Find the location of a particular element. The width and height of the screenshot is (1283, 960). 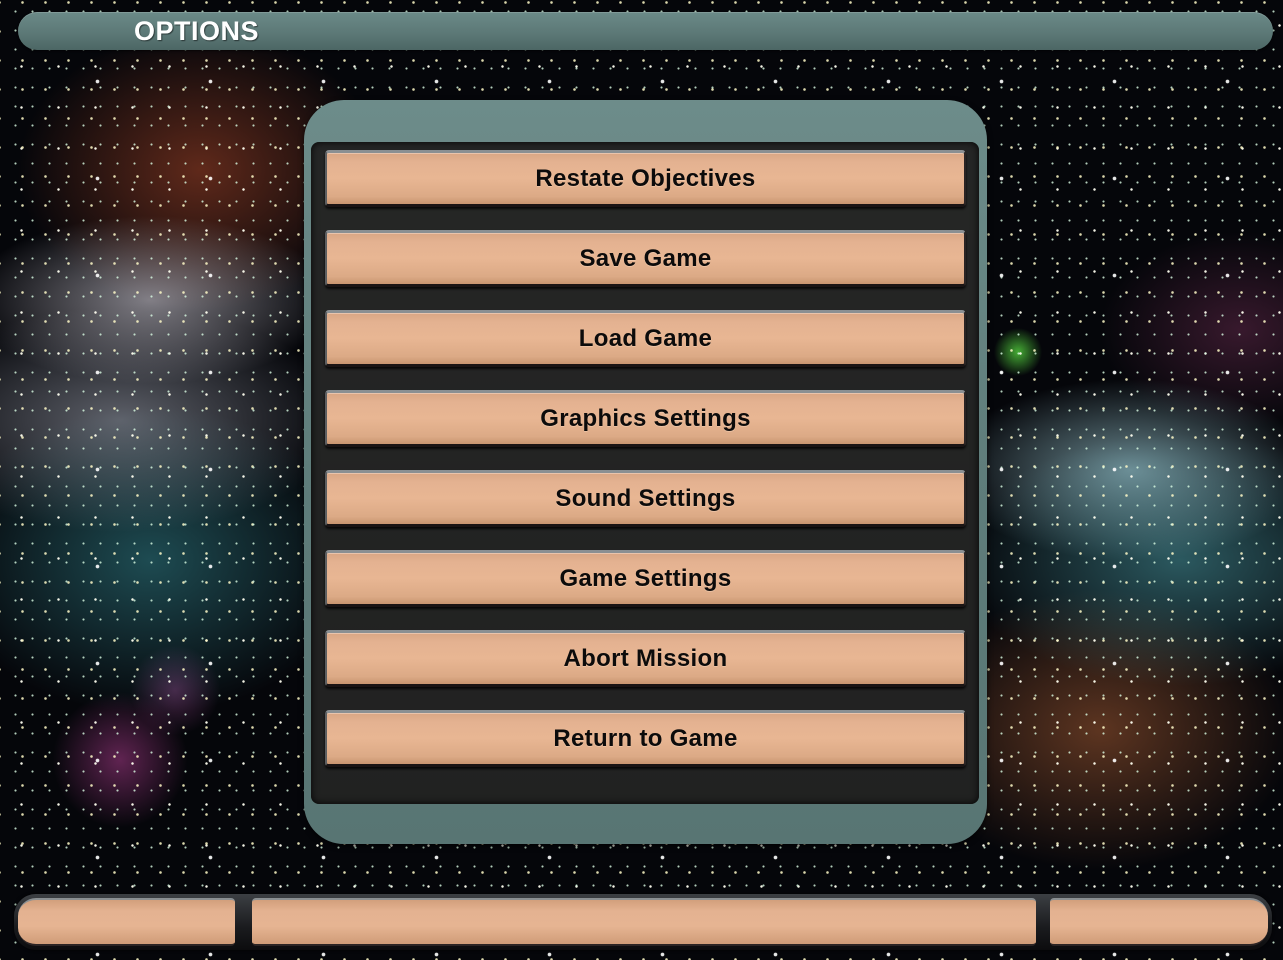

title-bar: OPTIONS is located at coordinates (645, 31).